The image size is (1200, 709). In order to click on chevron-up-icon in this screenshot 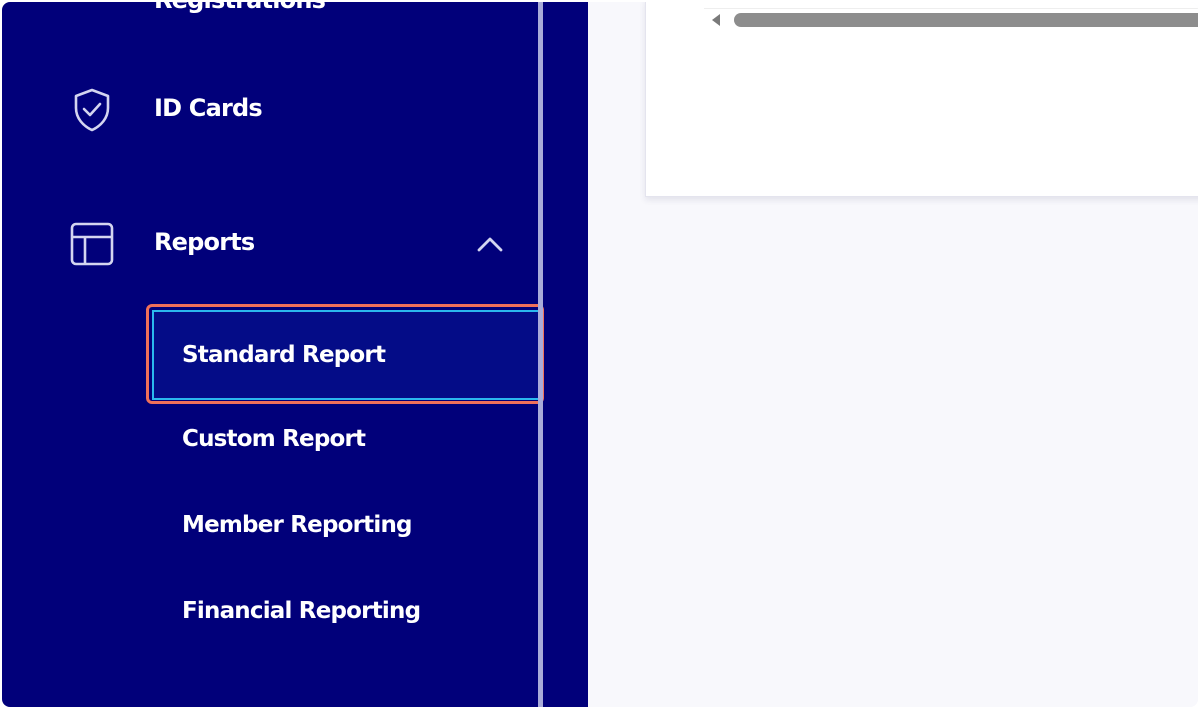, I will do `click(490, 246)`.